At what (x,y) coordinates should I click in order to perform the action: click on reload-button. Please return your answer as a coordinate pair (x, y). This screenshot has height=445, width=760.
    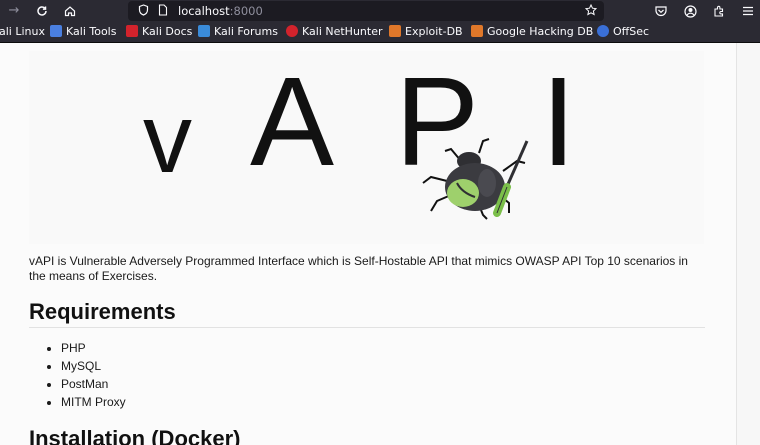
    Looking at the image, I should click on (42, 11).